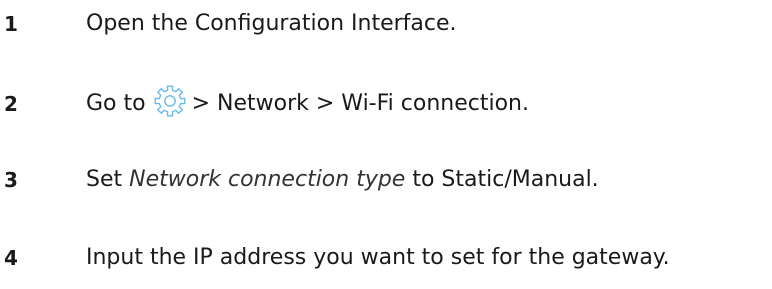 The height and width of the screenshot is (289, 772). Describe the element at coordinates (267, 179) in the screenshot. I see `field-name-emphasis: Network connection type` at that location.